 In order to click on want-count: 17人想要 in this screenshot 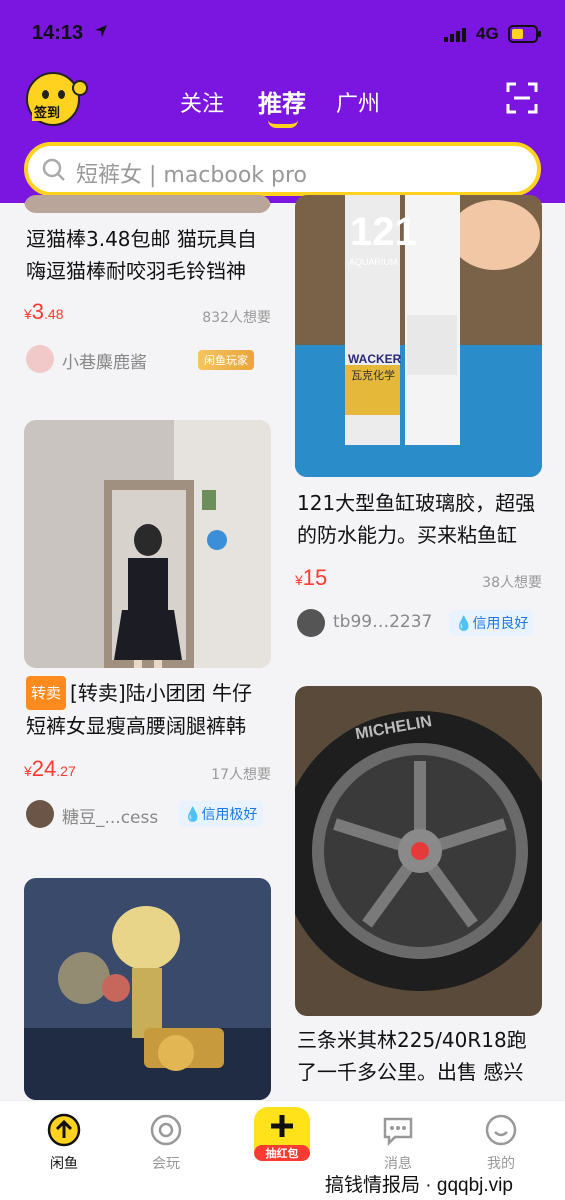, I will do `click(241, 775)`.